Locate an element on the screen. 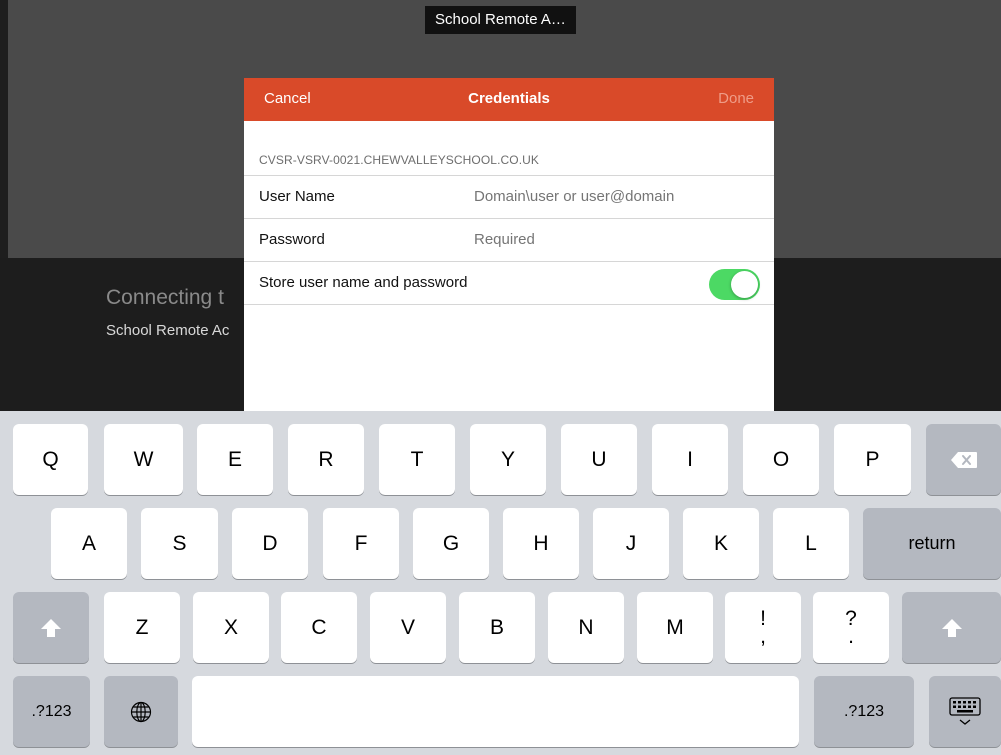 The image size is (1001, 755). key-h: H is located at coordinates (541, 543).